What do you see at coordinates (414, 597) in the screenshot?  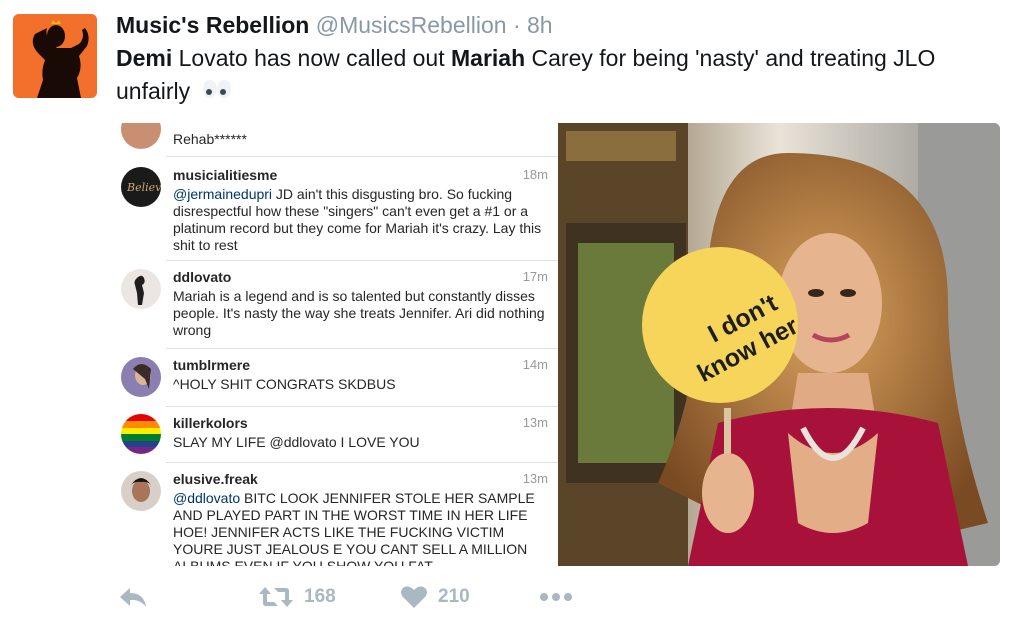 I see `heart-icon` at bounding box center [414, 597].